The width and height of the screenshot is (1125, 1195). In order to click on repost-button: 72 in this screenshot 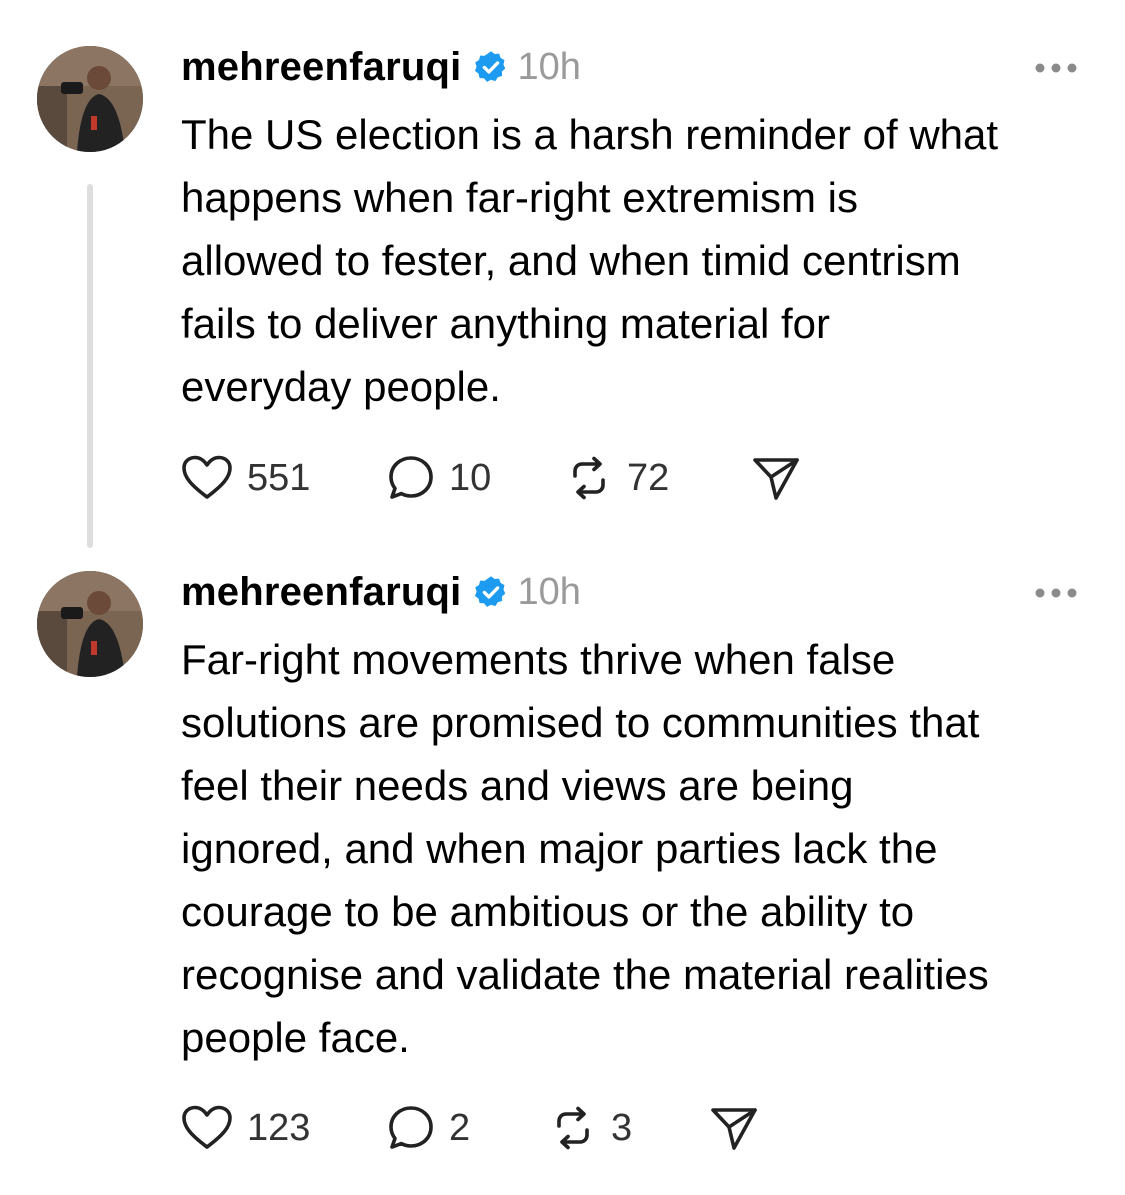, I will do `click(658, 478)`.